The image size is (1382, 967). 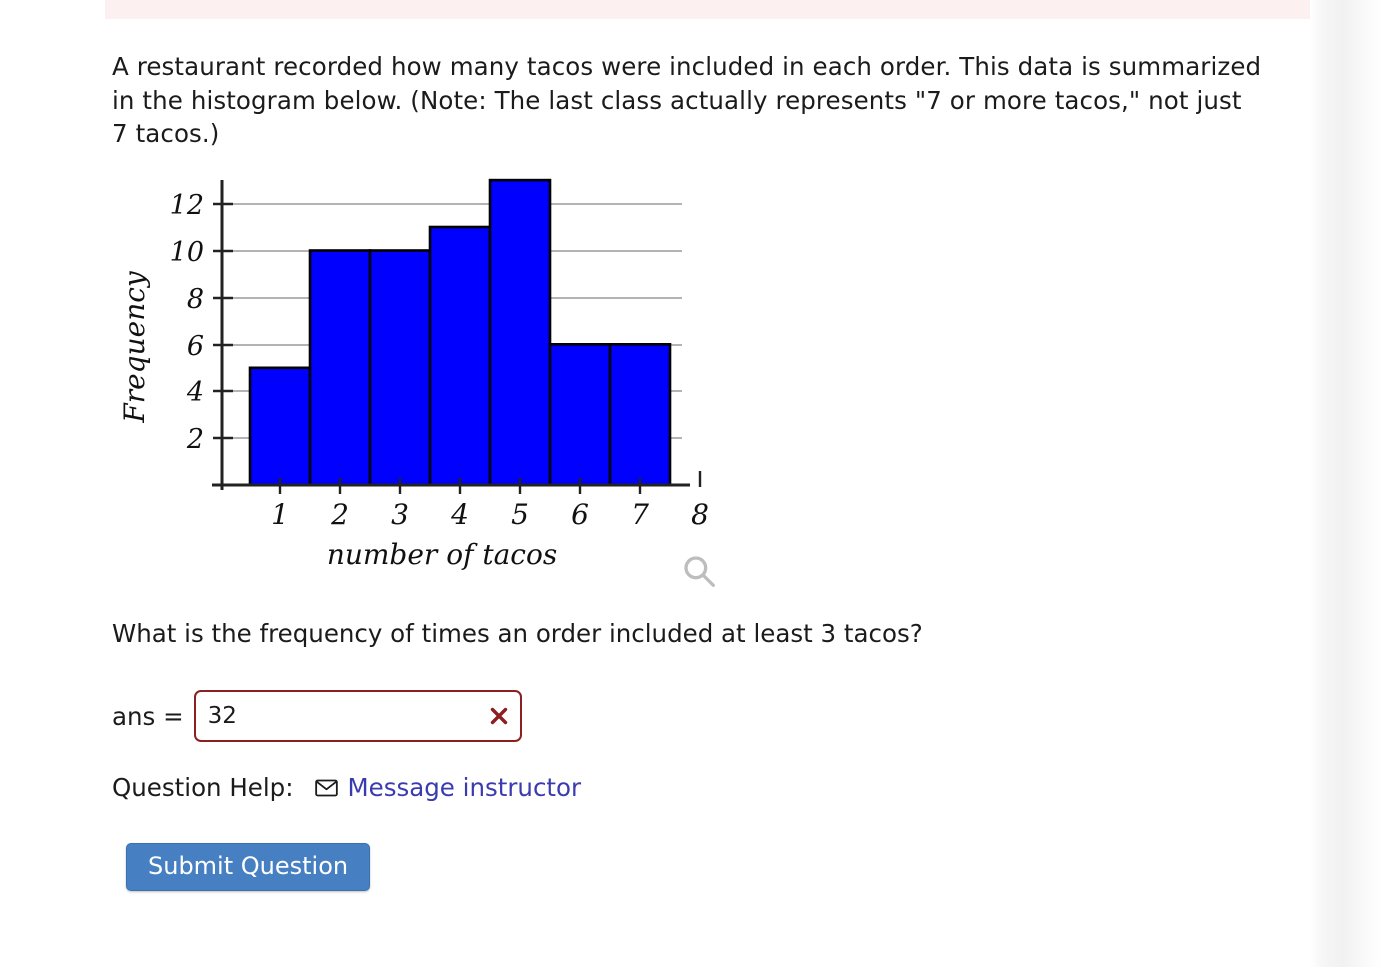 I want to click on y-tick-label-8: 8, so click(x=195, y=299).